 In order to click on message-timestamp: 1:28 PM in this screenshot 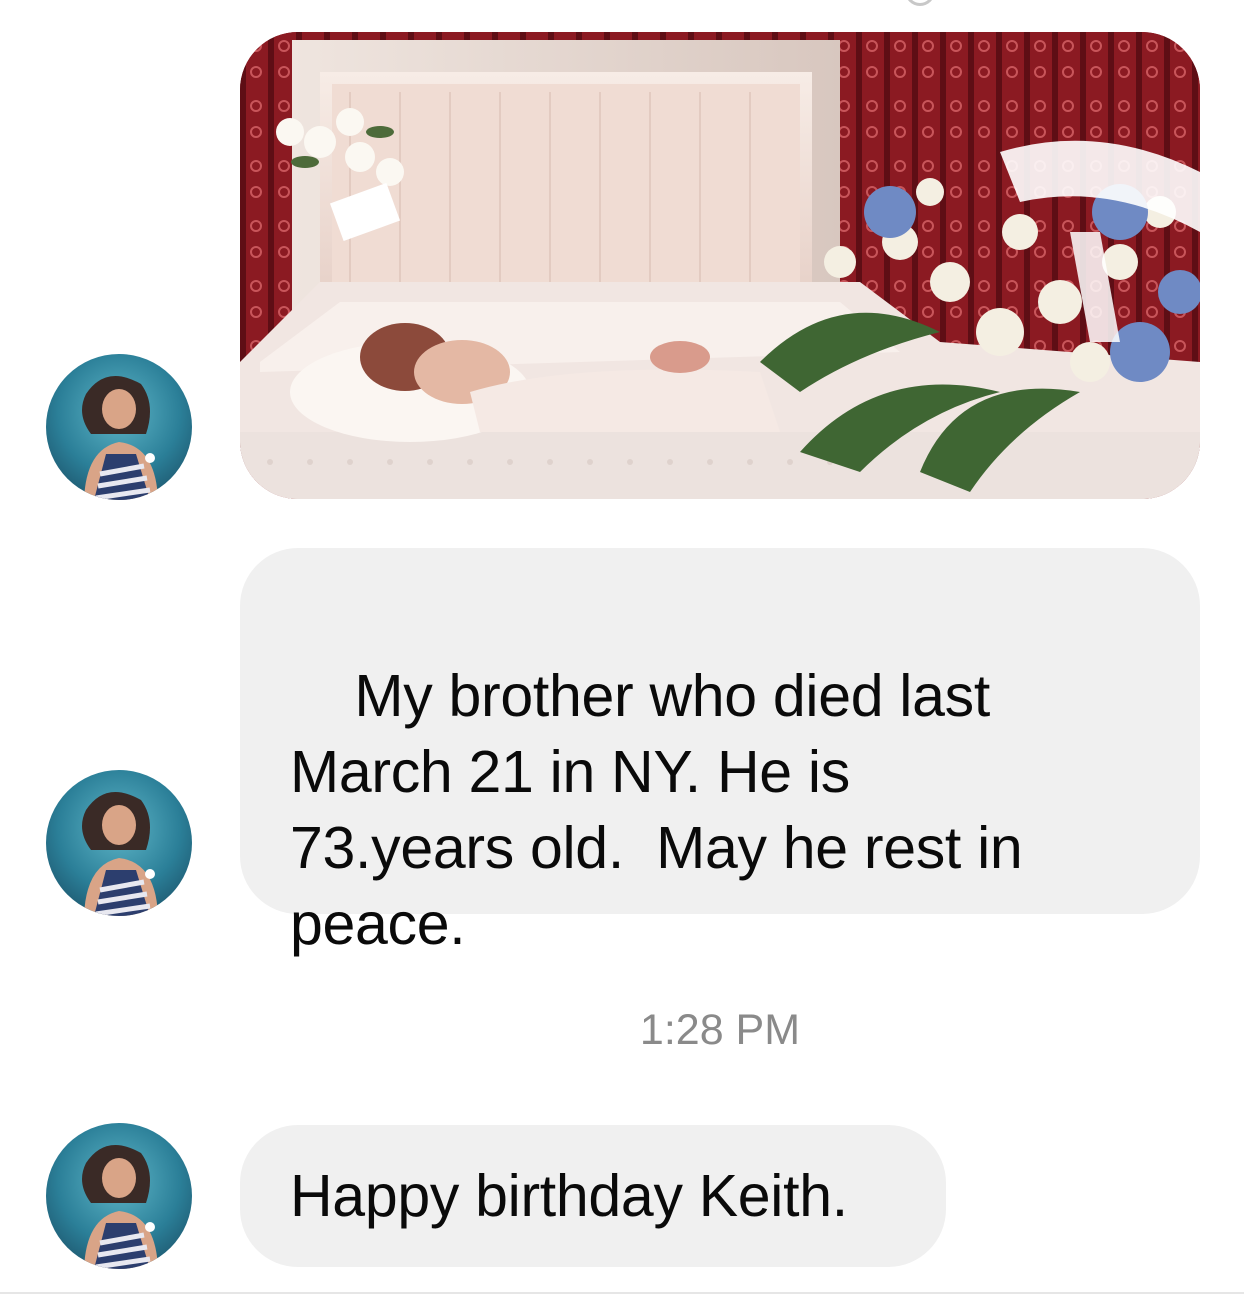, I will do `click(720, 1030)`.